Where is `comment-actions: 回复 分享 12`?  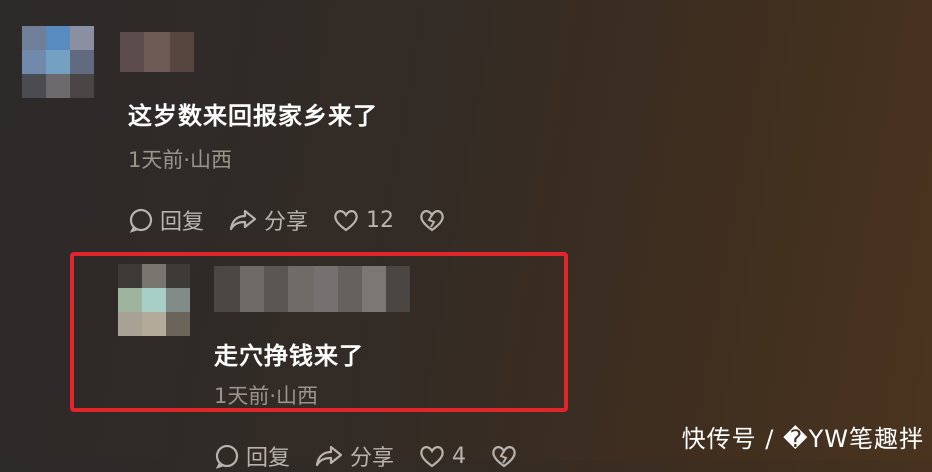
comment-actions: 回复 分享 12 is located at coordinates (302, 220).